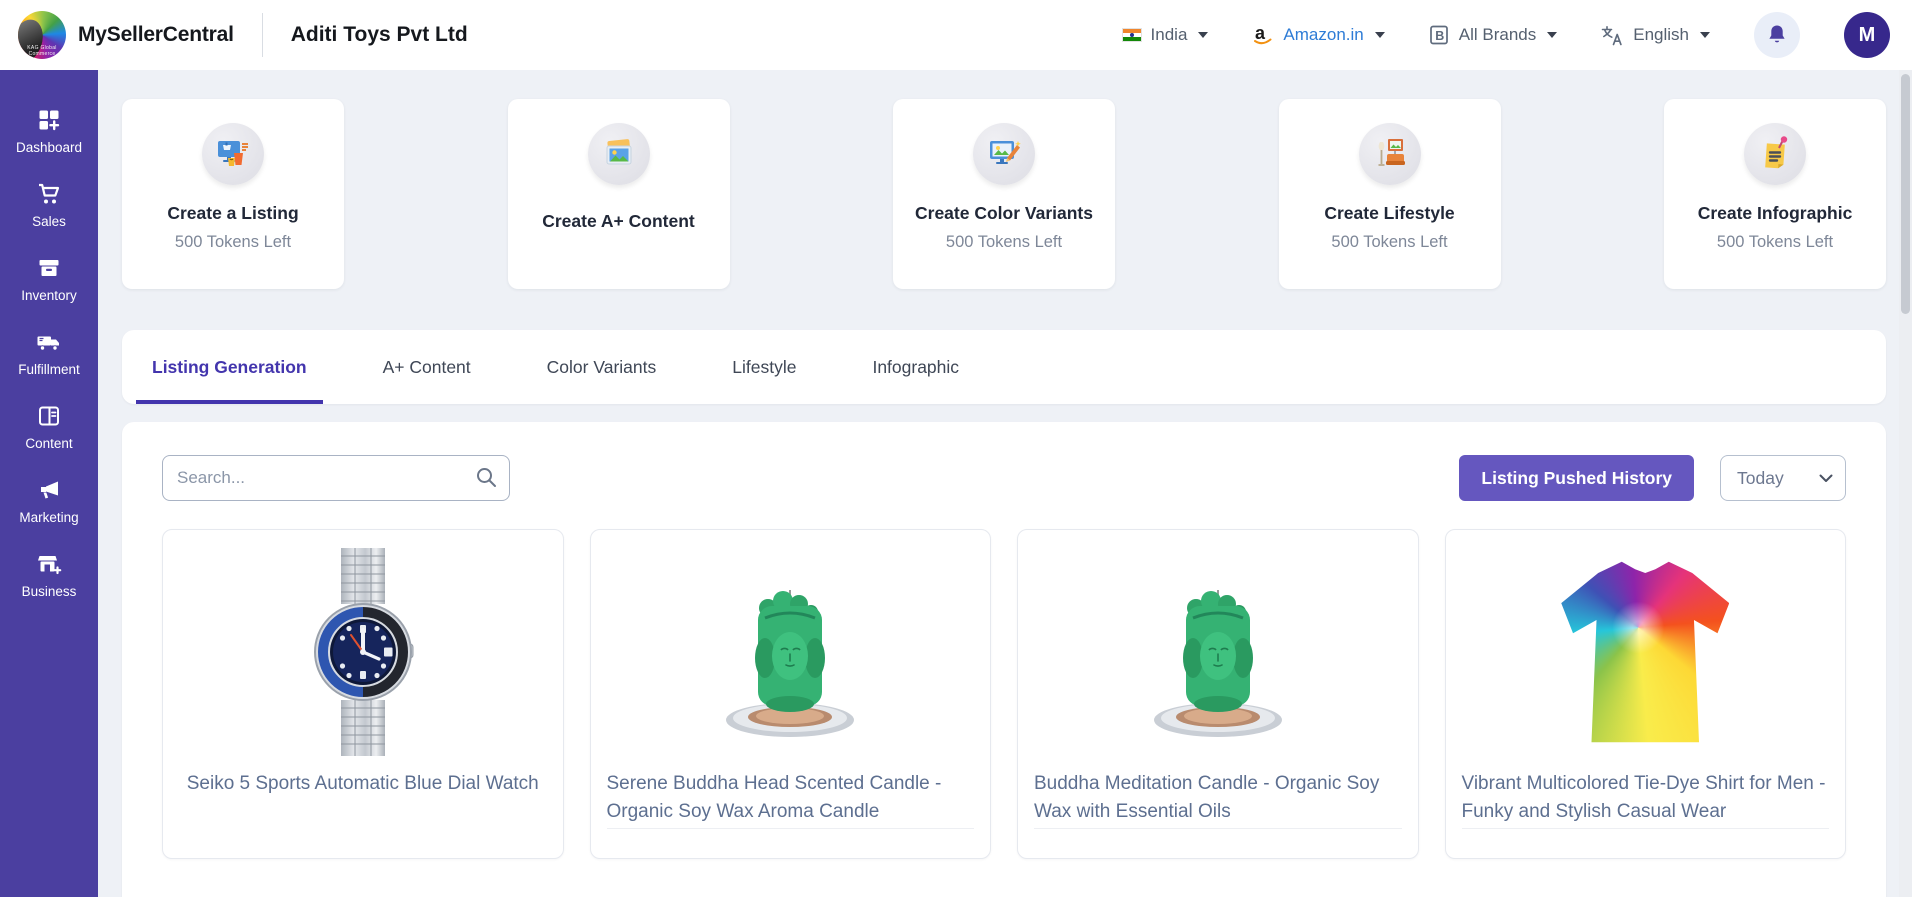 The width and height of the screenshot is (1912, 897). I want to click on language-label: English, so click(1661, 34).